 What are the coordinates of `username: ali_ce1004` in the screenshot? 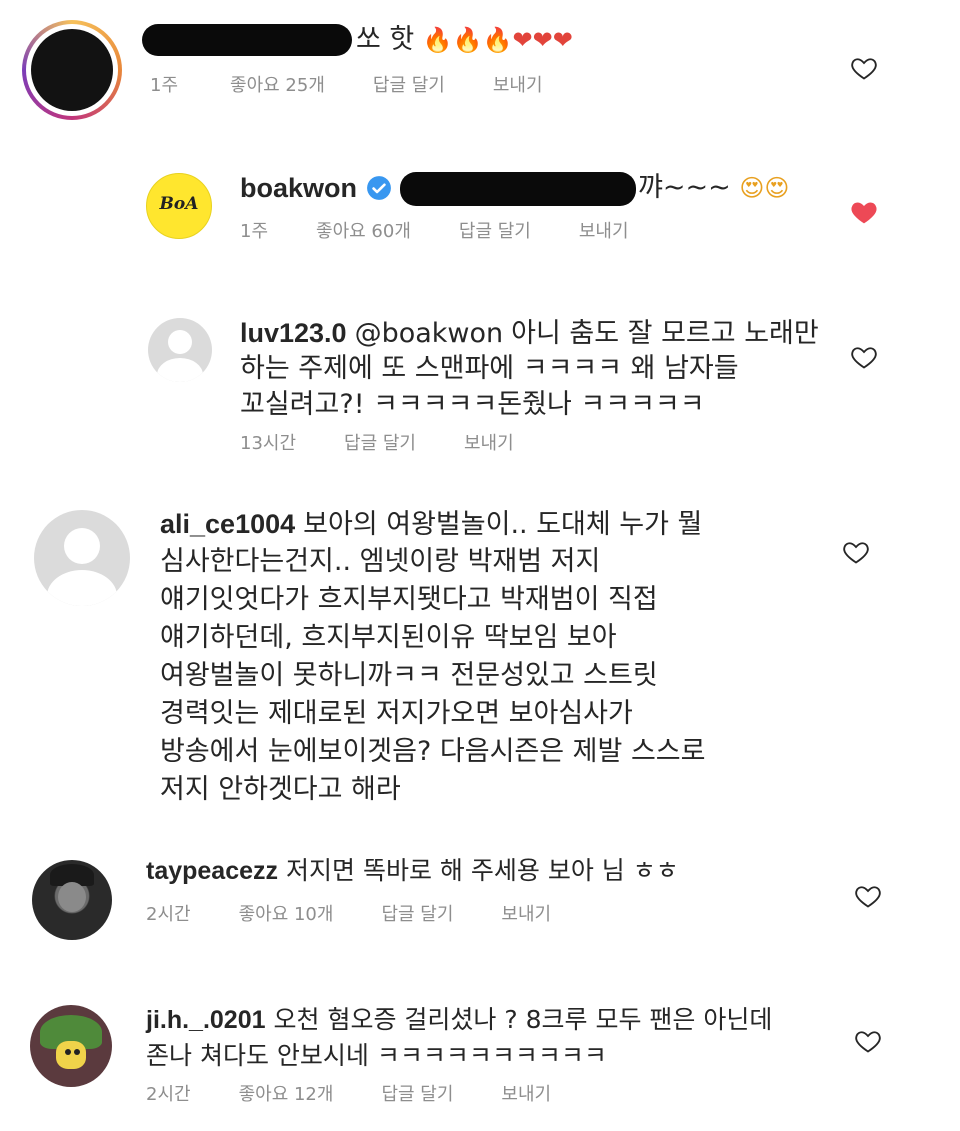 It's located at (227, 524).